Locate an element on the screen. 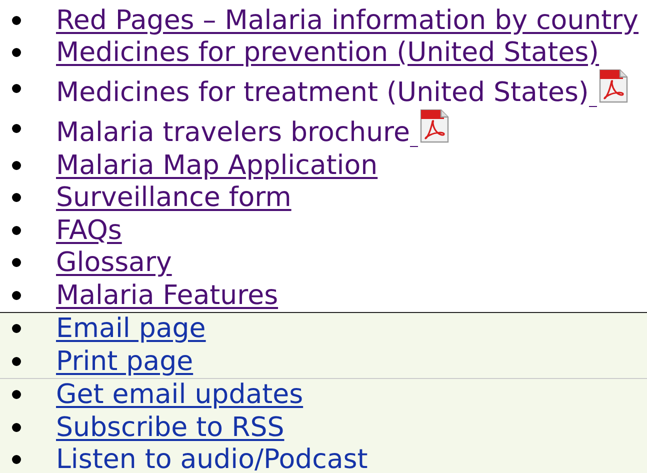  link: Malaria travelers brochure is located at coordinates (233, 132).